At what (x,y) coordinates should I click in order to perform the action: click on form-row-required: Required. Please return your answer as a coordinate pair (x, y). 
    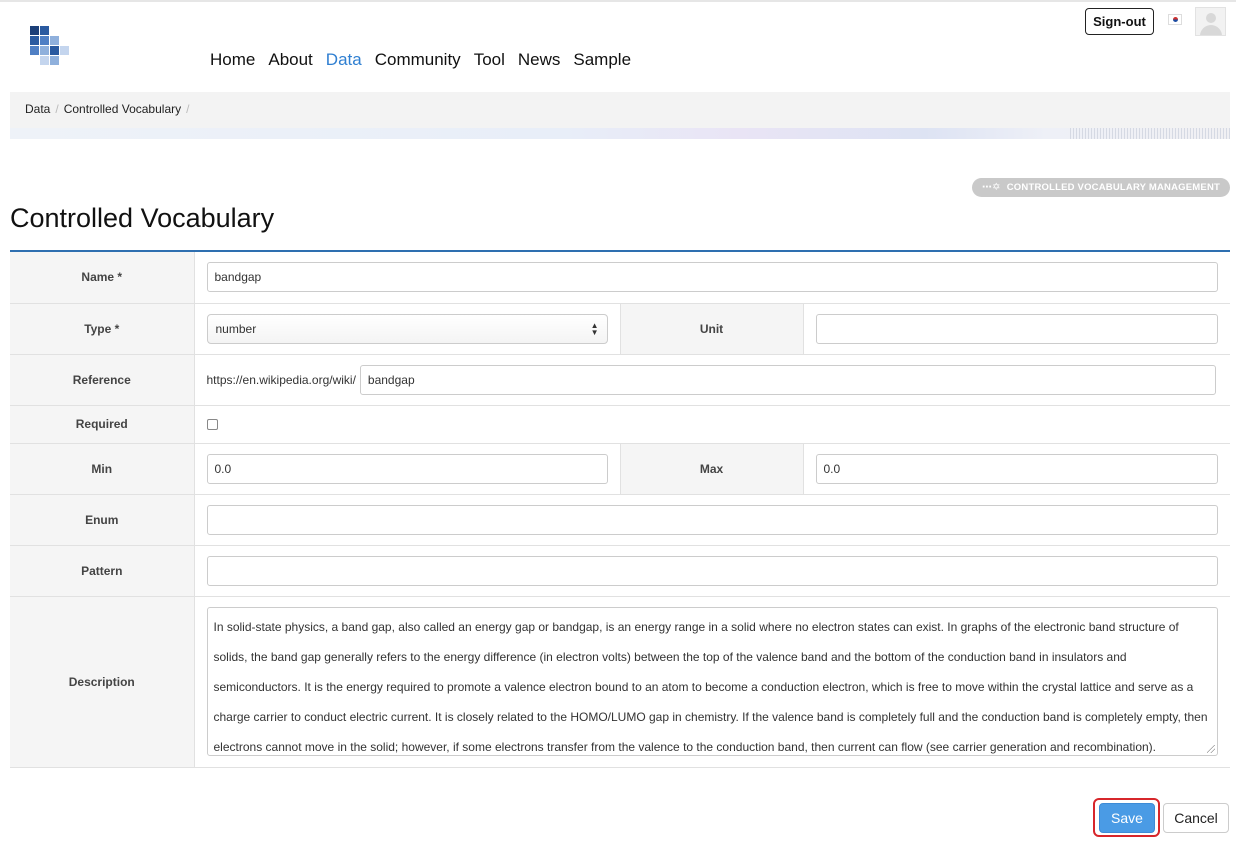
    Looking at the image, I should click on (620, 424).